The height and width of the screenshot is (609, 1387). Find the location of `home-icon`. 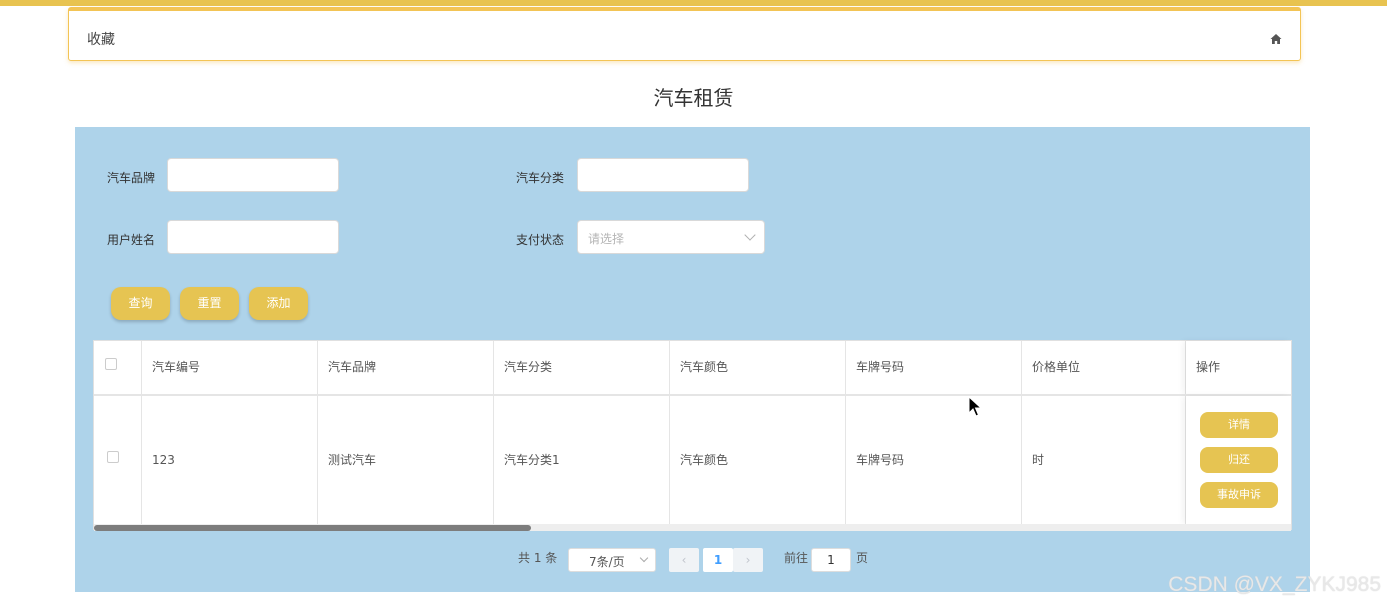

home-icon is located at coordinates (1276, 39).